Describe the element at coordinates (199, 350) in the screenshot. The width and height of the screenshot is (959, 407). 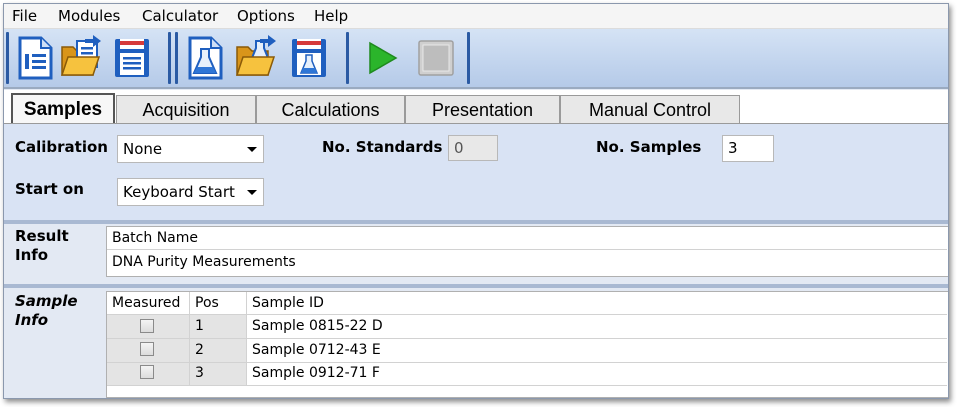
I see `row-pos: 2` at that location.